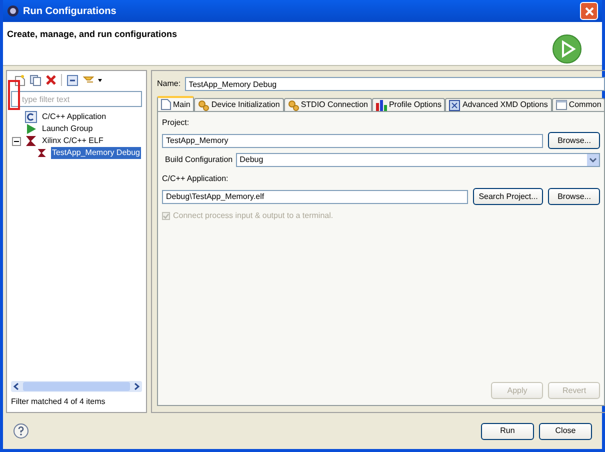  I want to click on build-configuration-dropdown: Debug, so click(418, 160).